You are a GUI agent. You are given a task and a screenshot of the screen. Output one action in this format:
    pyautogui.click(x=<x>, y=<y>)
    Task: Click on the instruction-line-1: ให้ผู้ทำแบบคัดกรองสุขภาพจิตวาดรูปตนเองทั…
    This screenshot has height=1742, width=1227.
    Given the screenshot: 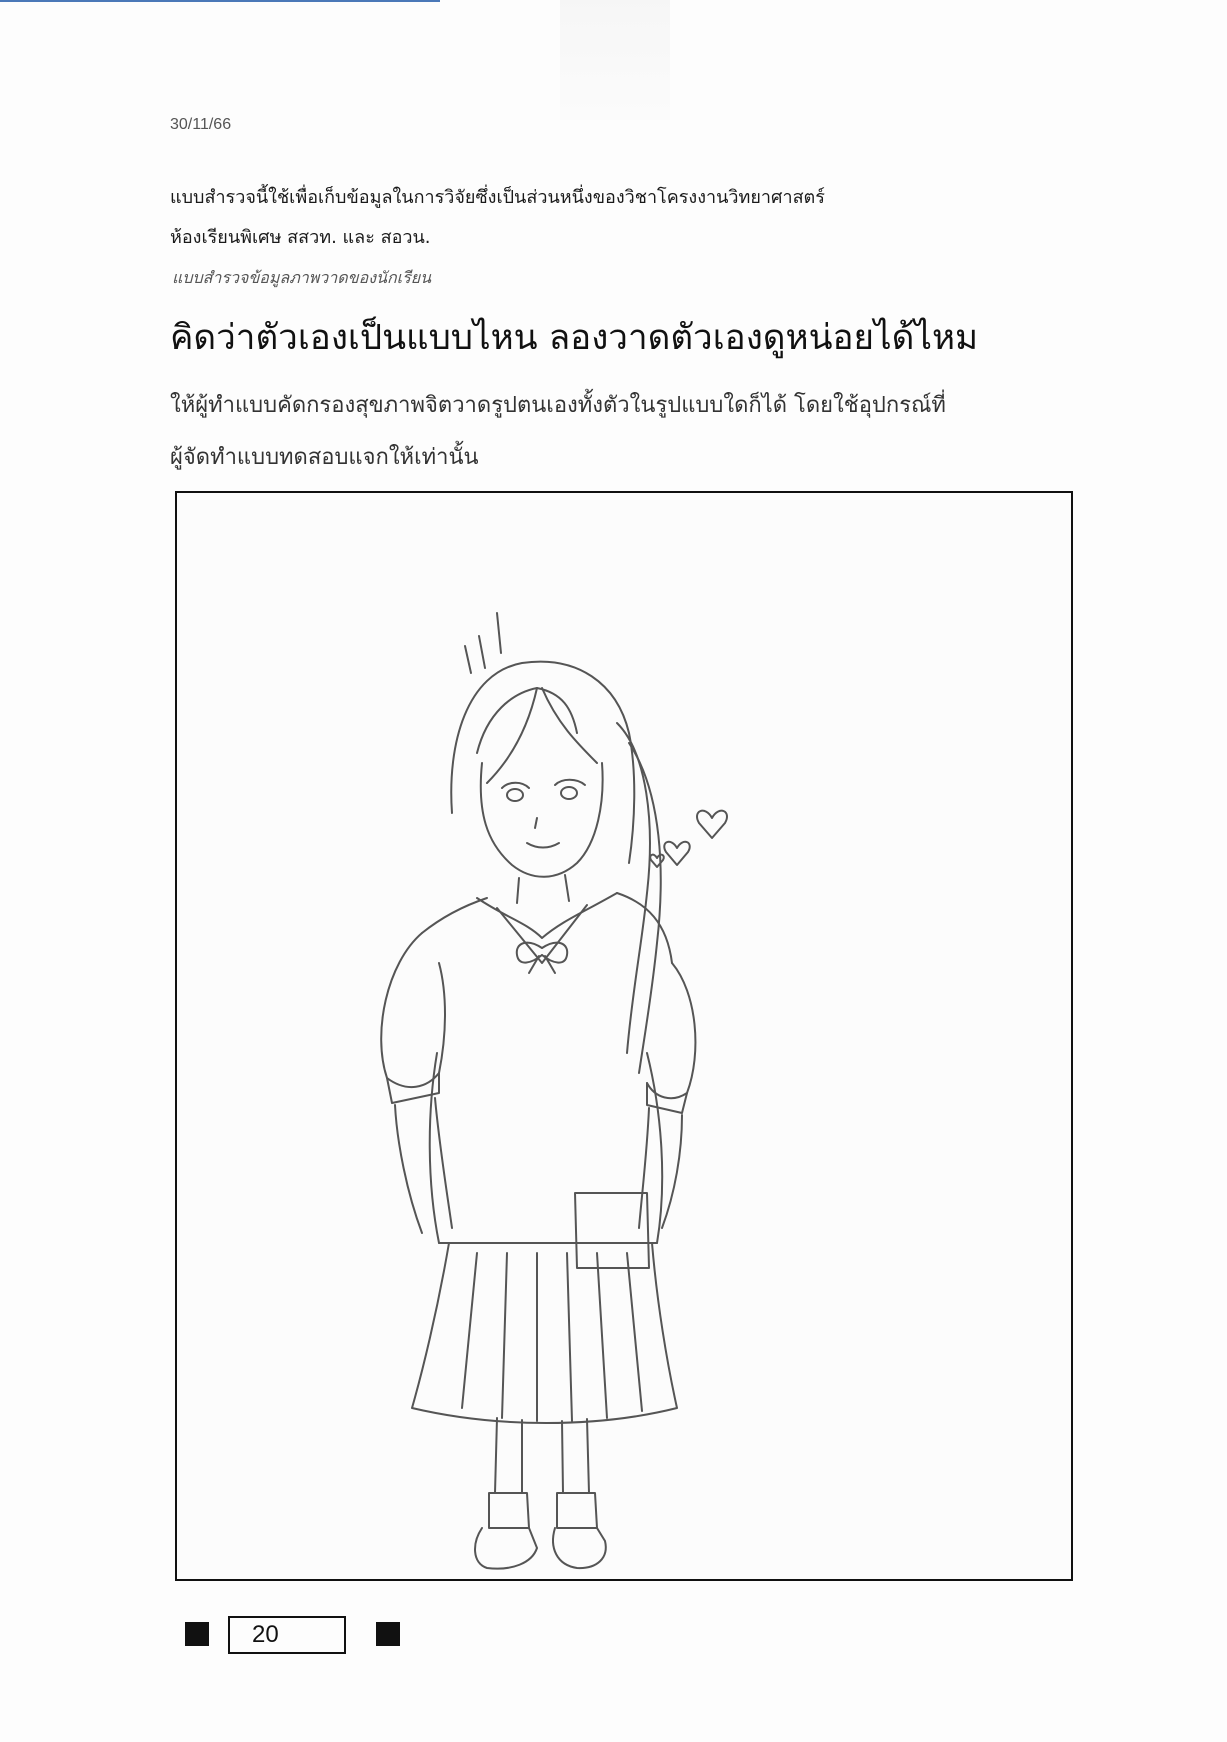 What is the action you would take?
    pyautogui.click(x=558, y=405)
    